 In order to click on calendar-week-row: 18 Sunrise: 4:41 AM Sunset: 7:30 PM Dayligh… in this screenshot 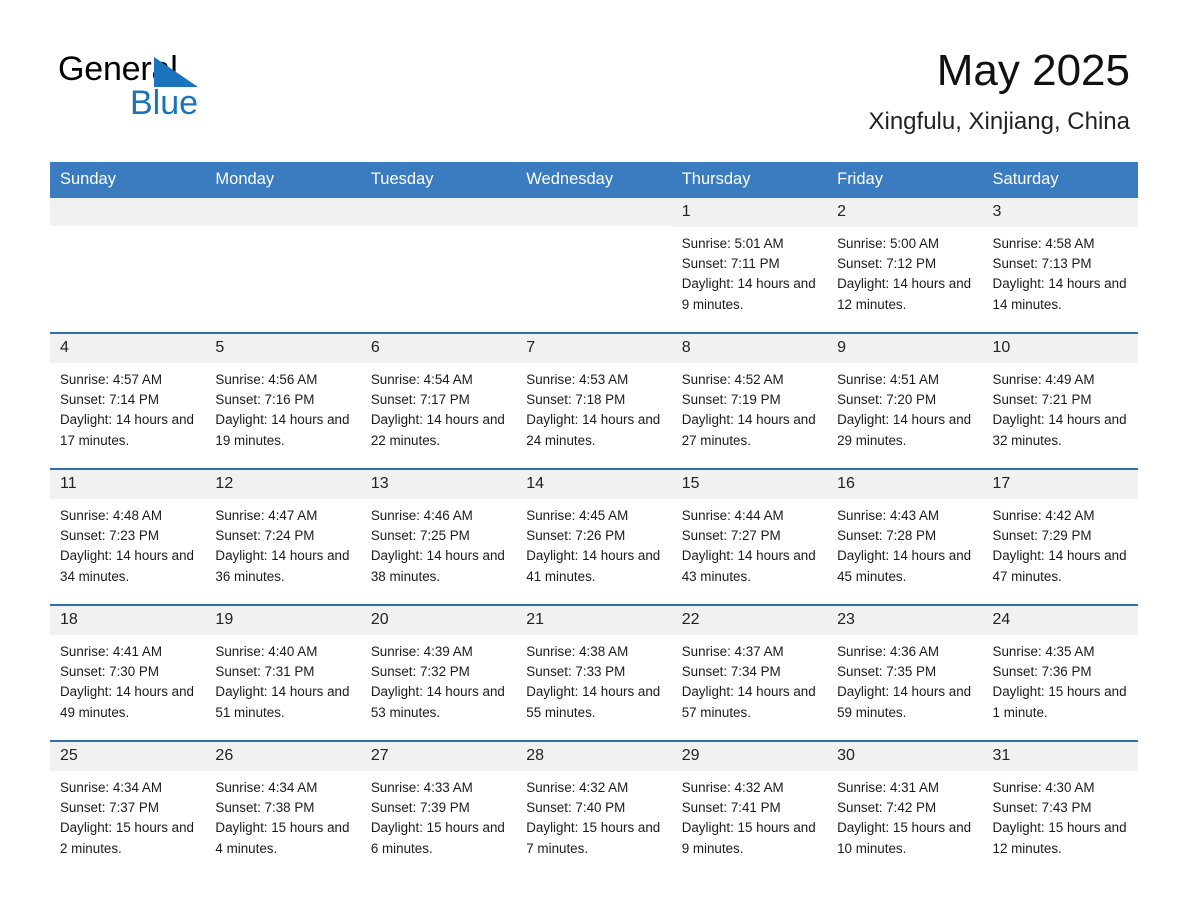, I will do `click(594, 672)`.